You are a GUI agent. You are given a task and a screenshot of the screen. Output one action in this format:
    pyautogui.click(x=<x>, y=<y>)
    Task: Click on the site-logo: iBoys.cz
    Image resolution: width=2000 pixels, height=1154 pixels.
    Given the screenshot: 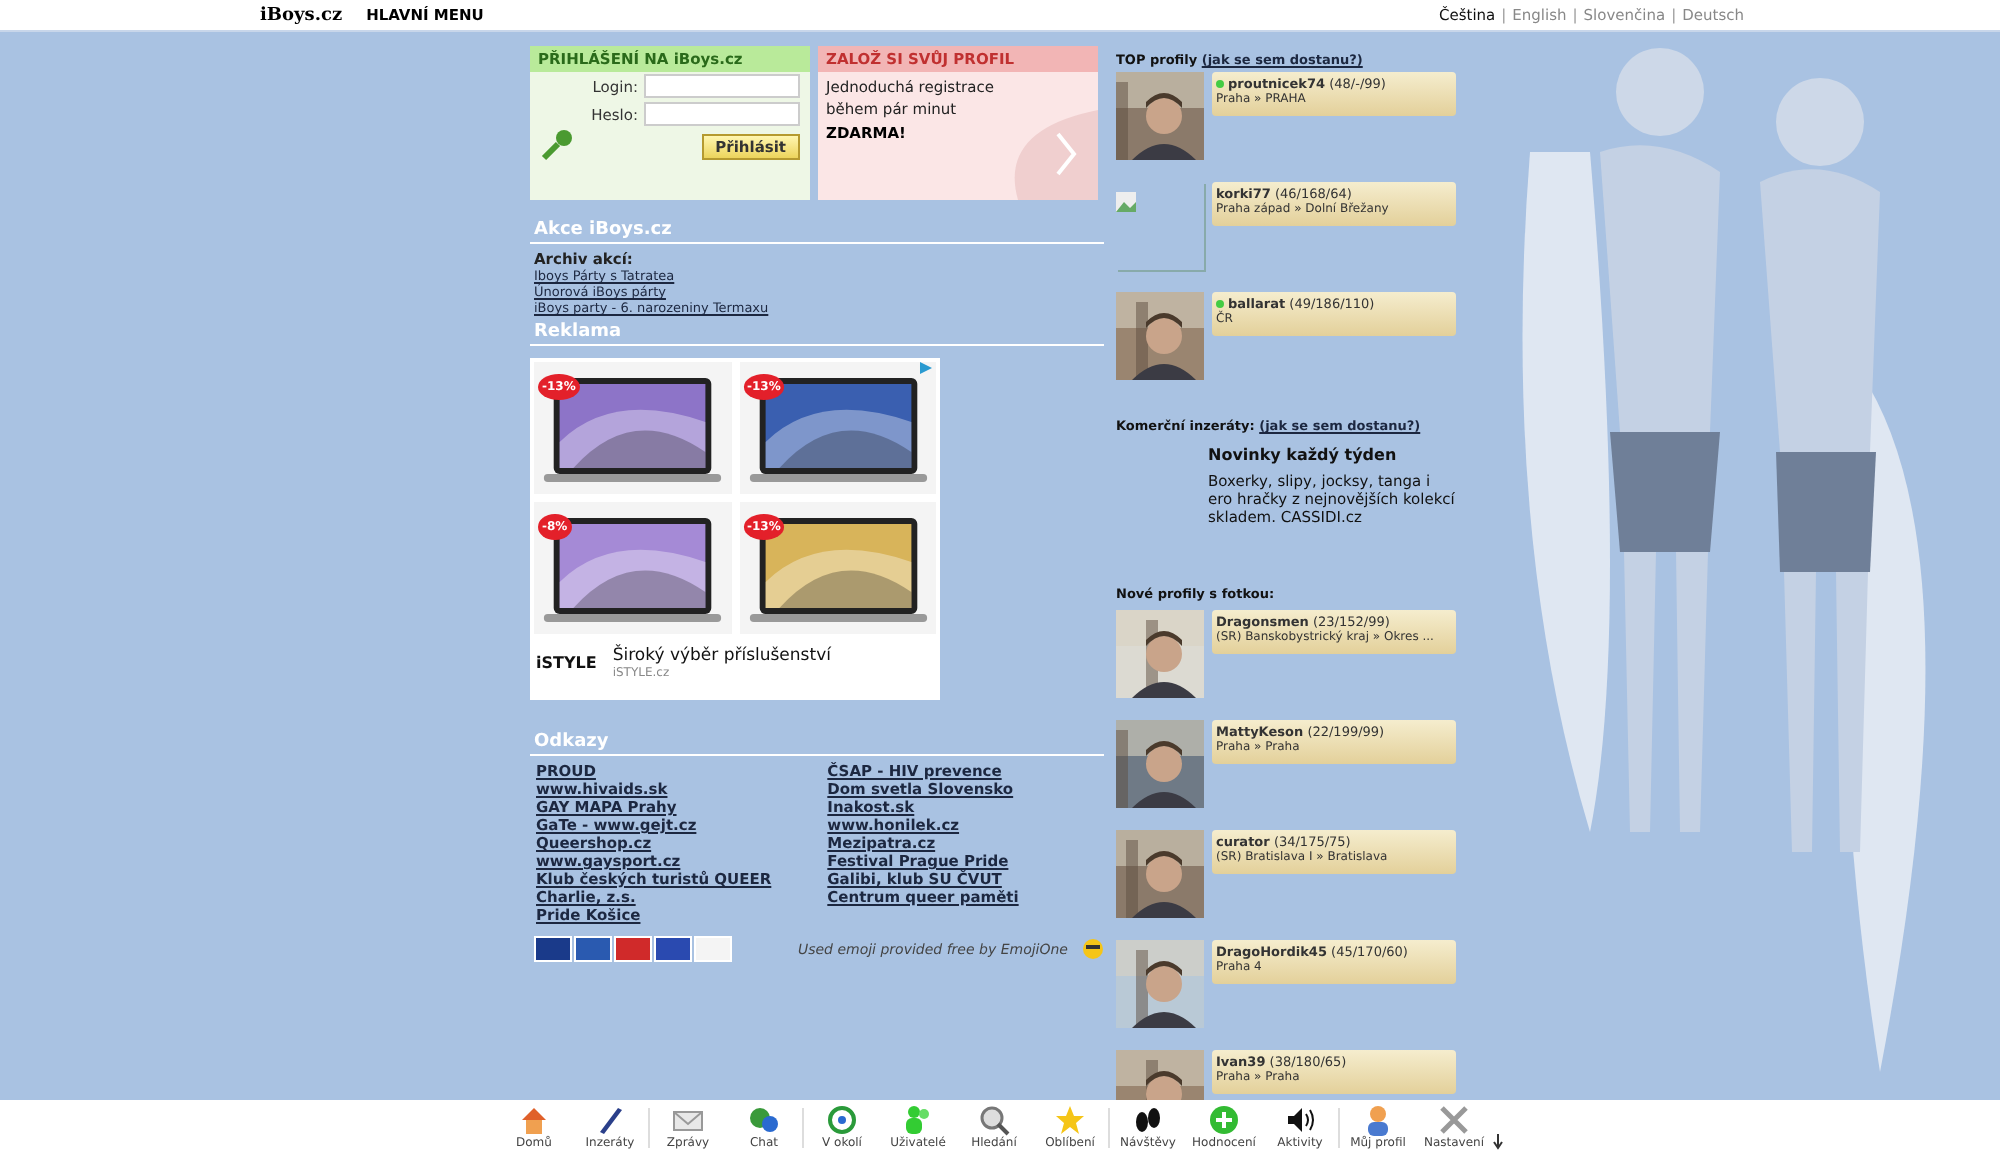 What is the action you would take?
    pyautogui.click(x=301, y=15)
    